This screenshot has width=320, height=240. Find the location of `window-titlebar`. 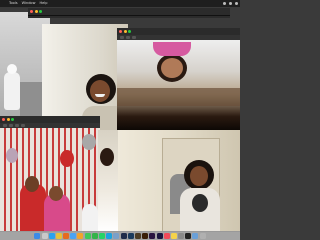

window-titlebar is located at coordinates (129, 12).